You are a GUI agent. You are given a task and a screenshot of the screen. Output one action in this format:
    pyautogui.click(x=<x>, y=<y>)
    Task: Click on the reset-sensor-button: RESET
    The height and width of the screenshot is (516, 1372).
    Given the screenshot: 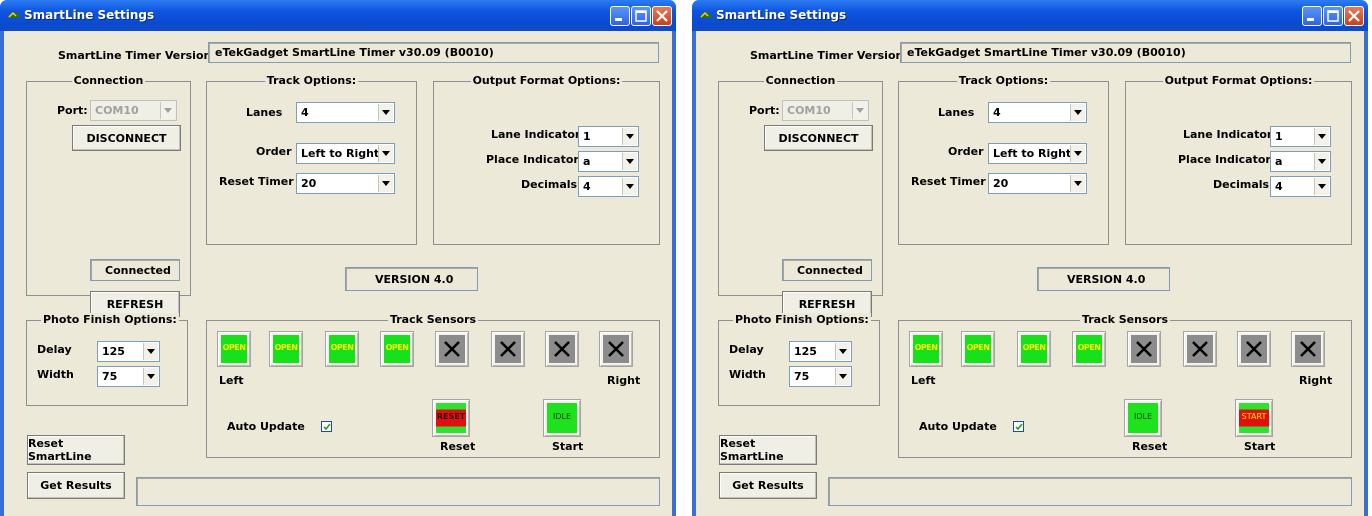 What is the action you would take?
    pyautogui.click(x=451, y=418)
    